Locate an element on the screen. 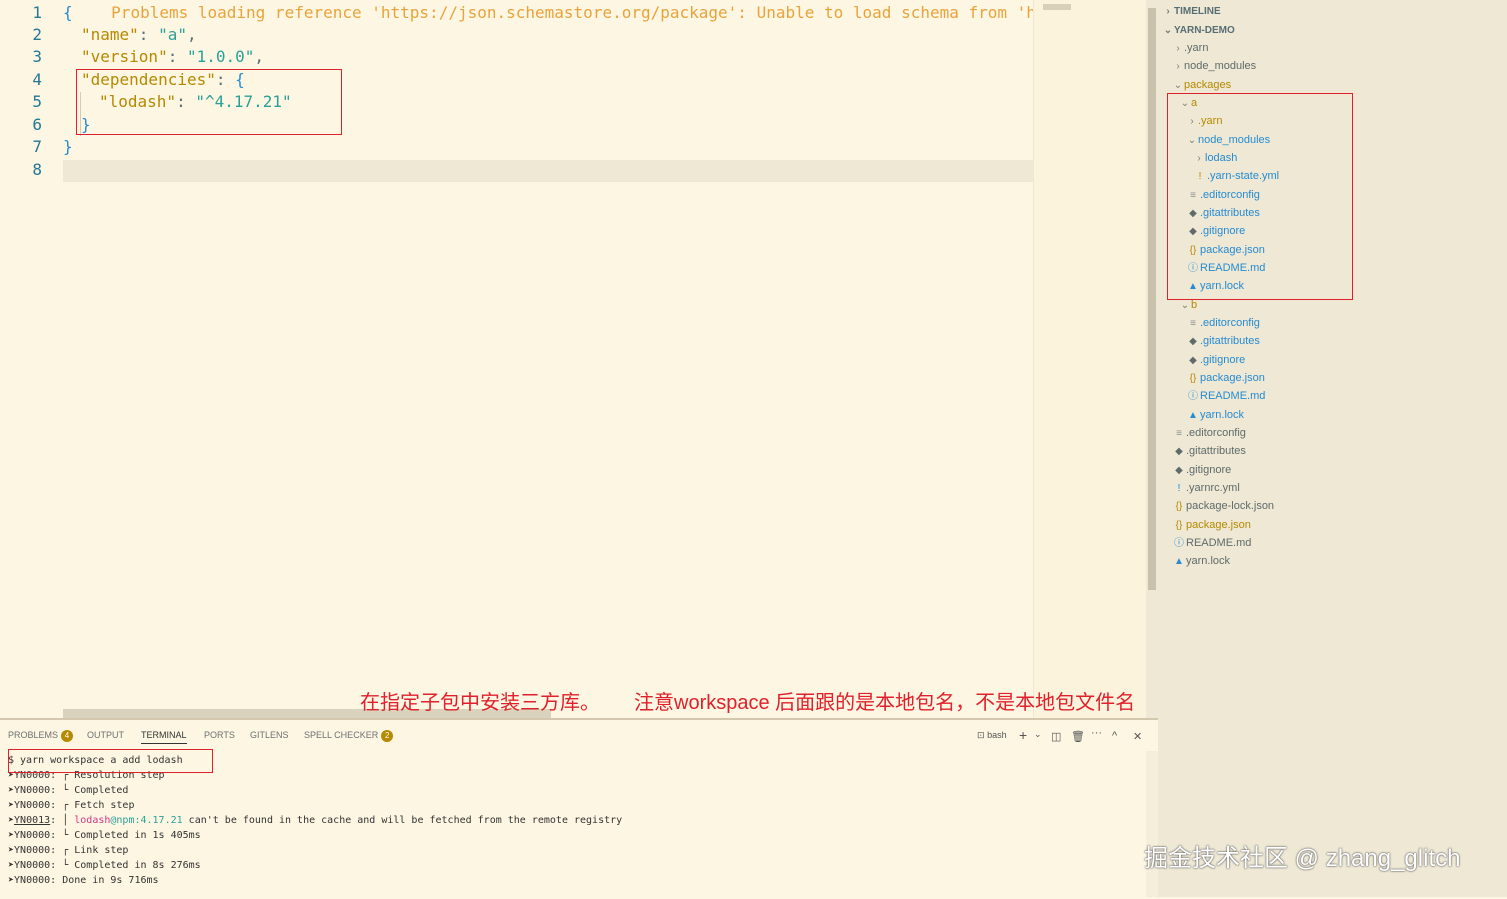  line-number: 8 is located at coordinates (37, 169).